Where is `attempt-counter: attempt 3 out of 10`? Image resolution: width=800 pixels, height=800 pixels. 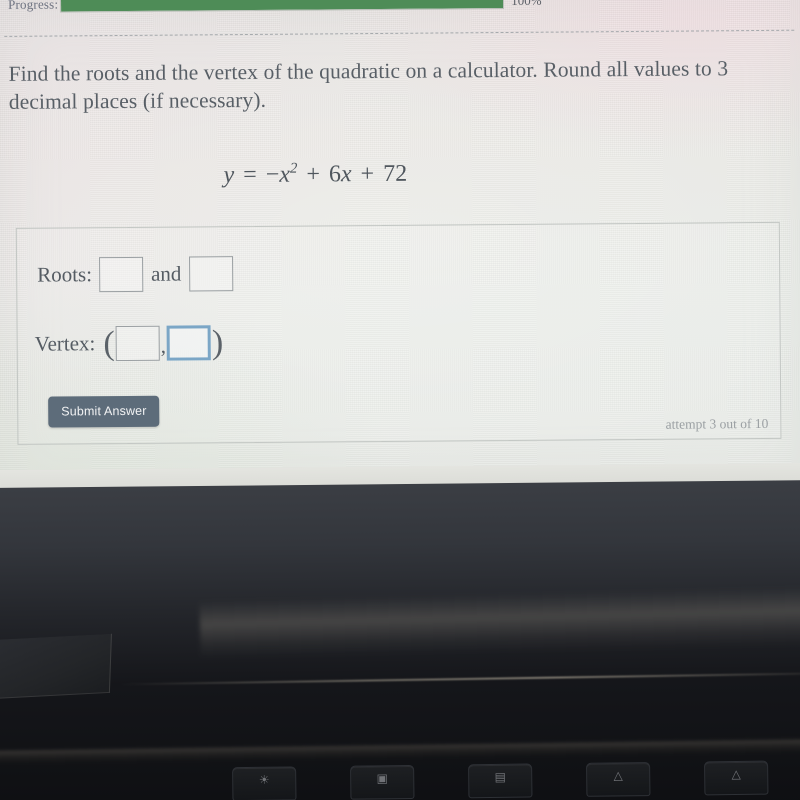 attempt-counter: attempt 3 out of 10 is located at coordinates (717, 423).